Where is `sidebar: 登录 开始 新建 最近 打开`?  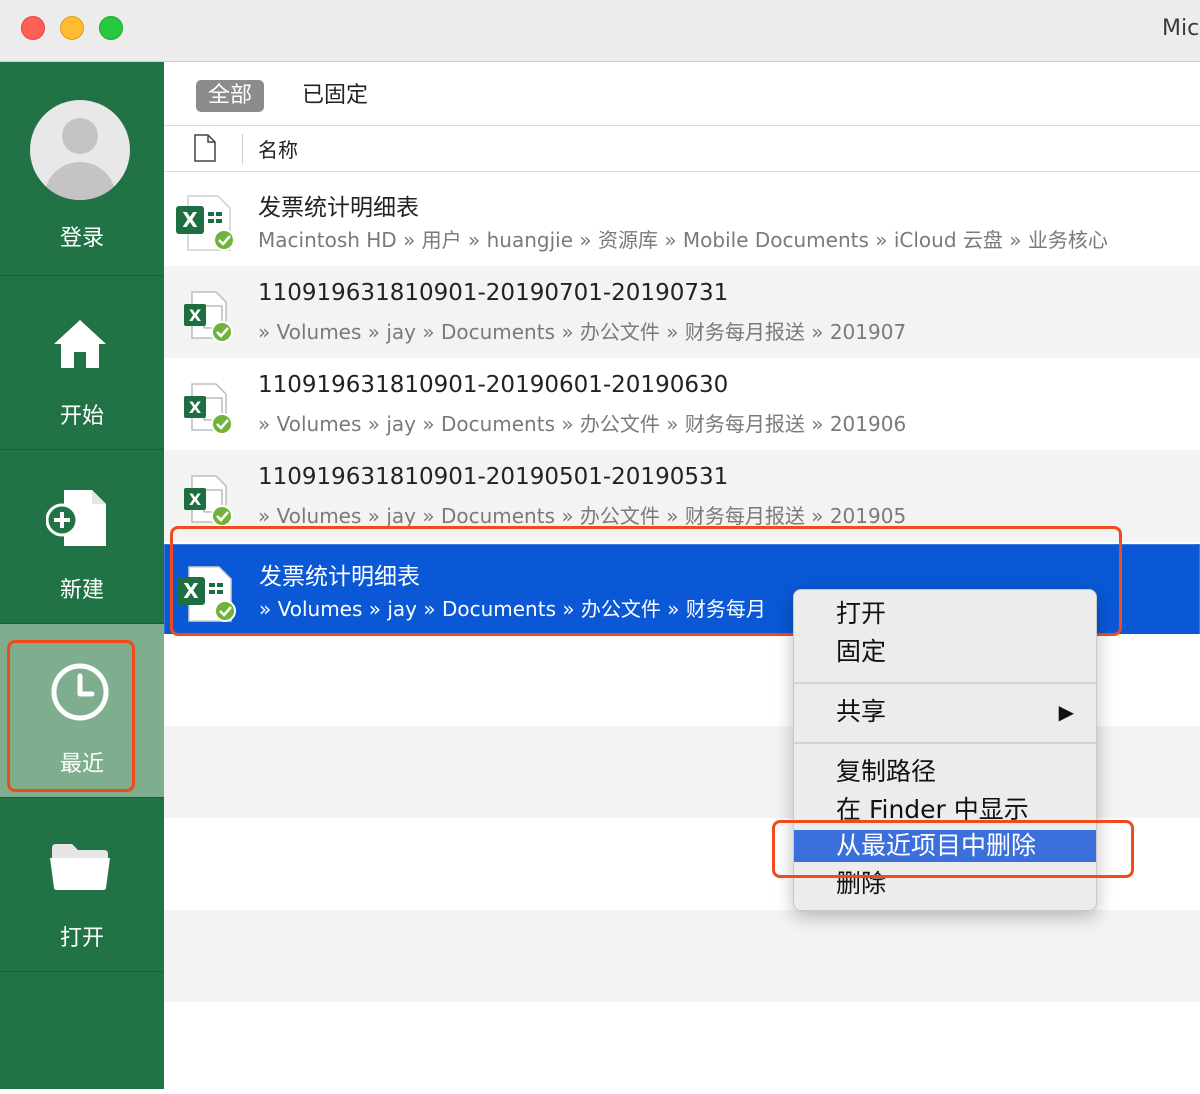 sidebar: 登录 开始 新建 最近 打开 is located at coordinates (82, 575).